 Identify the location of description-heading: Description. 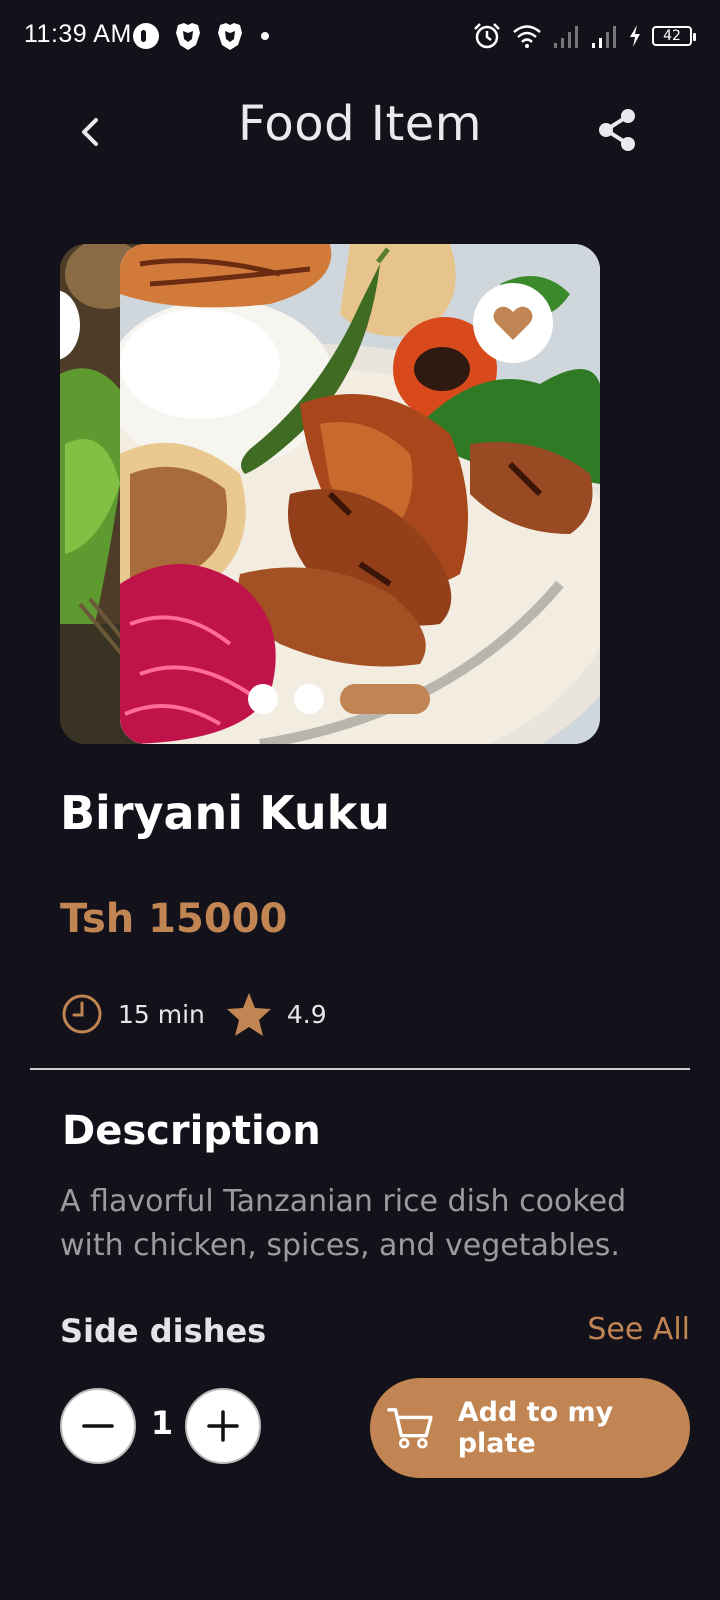
(191, 1131).